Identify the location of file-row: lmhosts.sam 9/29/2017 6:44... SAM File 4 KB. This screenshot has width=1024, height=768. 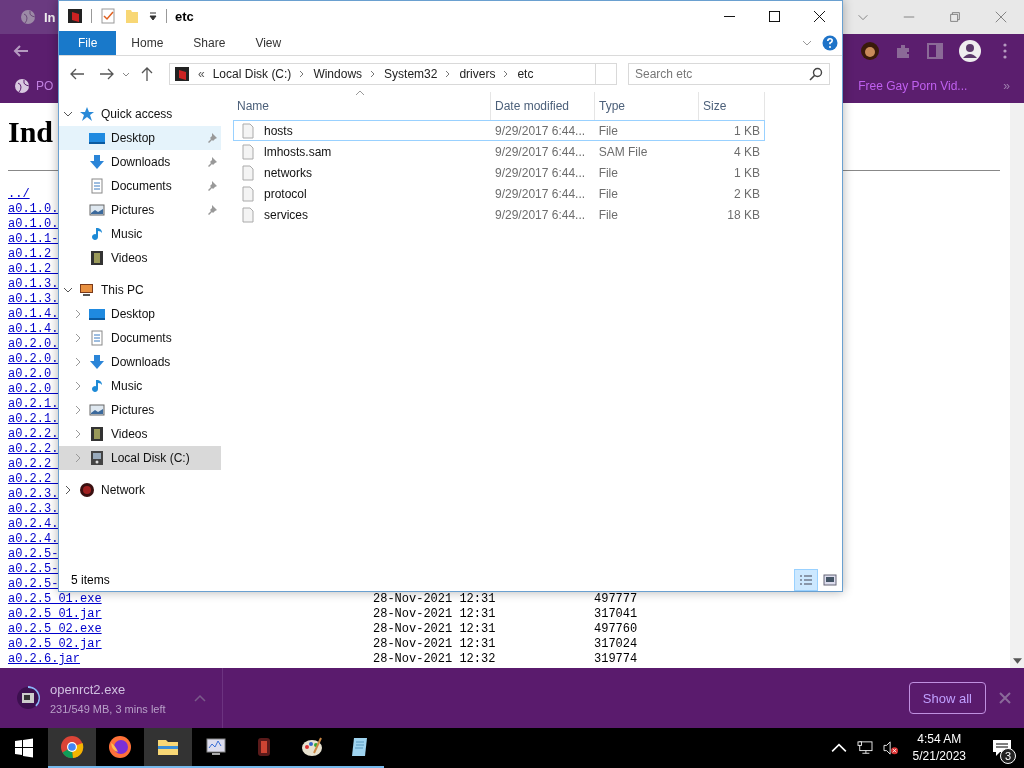
(499, 151).